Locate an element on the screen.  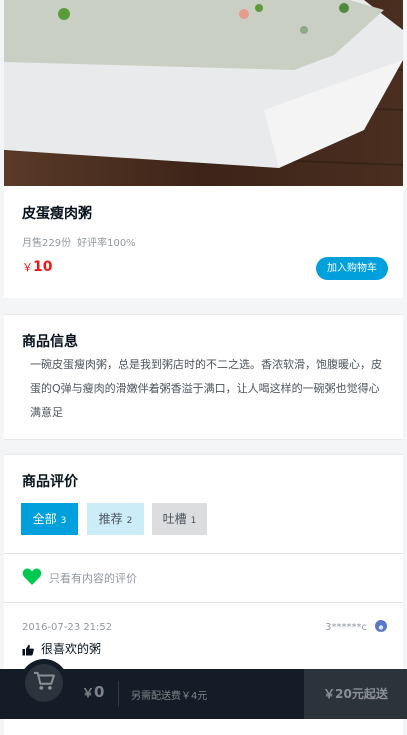
total-currency: ￥ is located at coordinates (88, 693).